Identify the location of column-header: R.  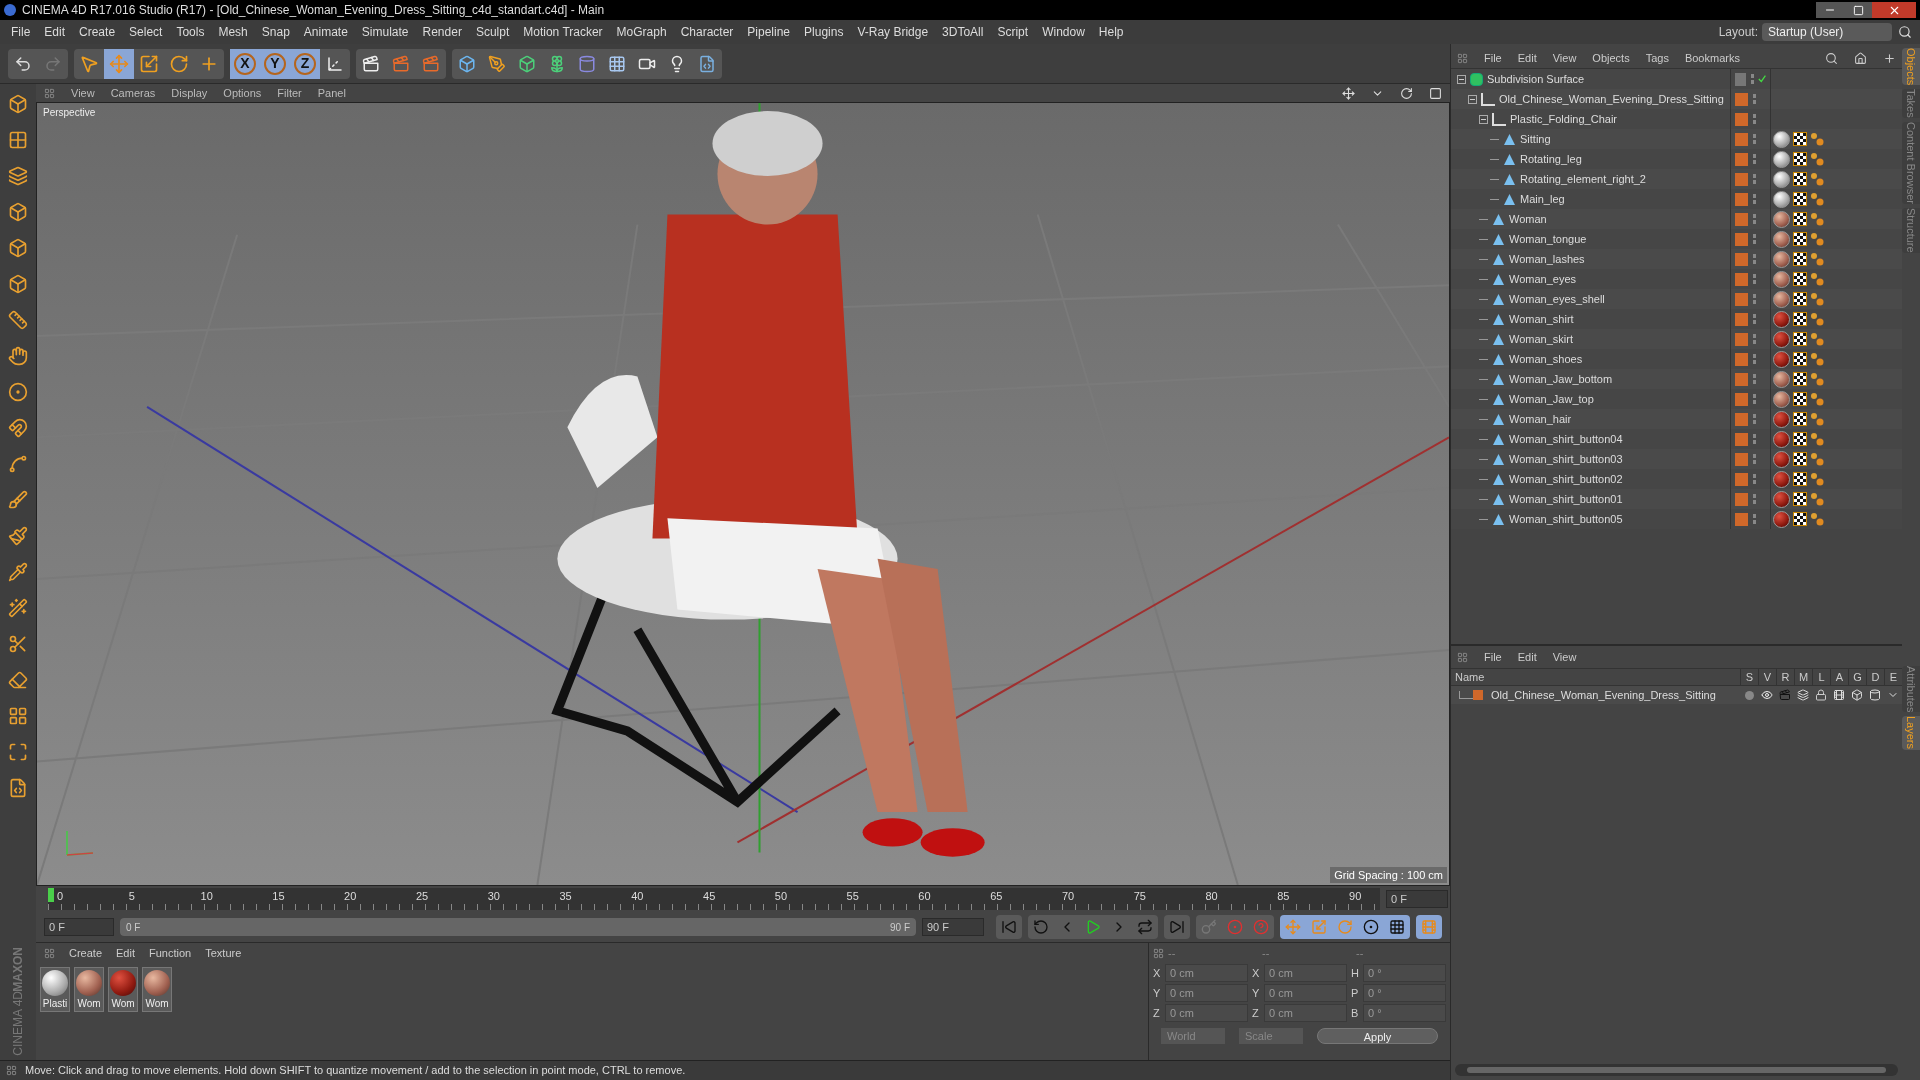
(1785, 677).